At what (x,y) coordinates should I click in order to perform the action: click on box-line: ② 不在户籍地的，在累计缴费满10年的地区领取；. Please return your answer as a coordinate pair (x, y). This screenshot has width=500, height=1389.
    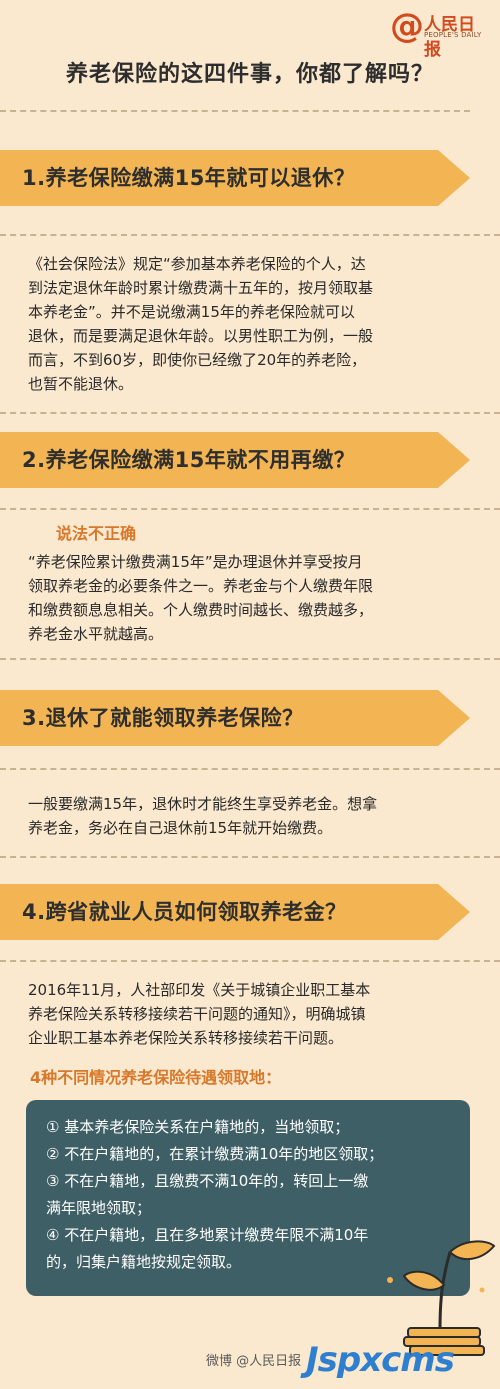
    Looking at the image, I should click on (215, 1154).